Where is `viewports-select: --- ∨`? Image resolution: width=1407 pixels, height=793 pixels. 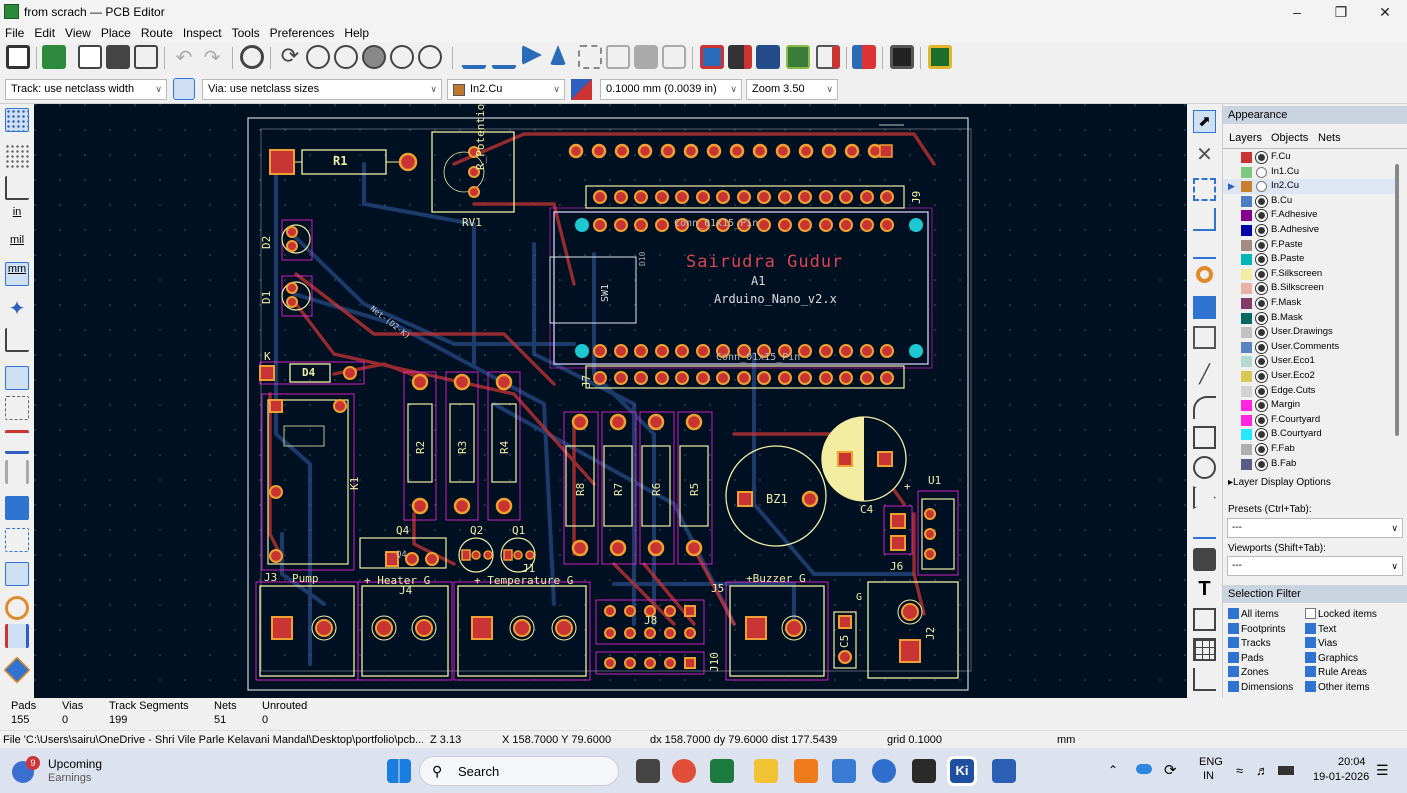
viewports-select: --- ∨ is located at coordinates (1315, 566).